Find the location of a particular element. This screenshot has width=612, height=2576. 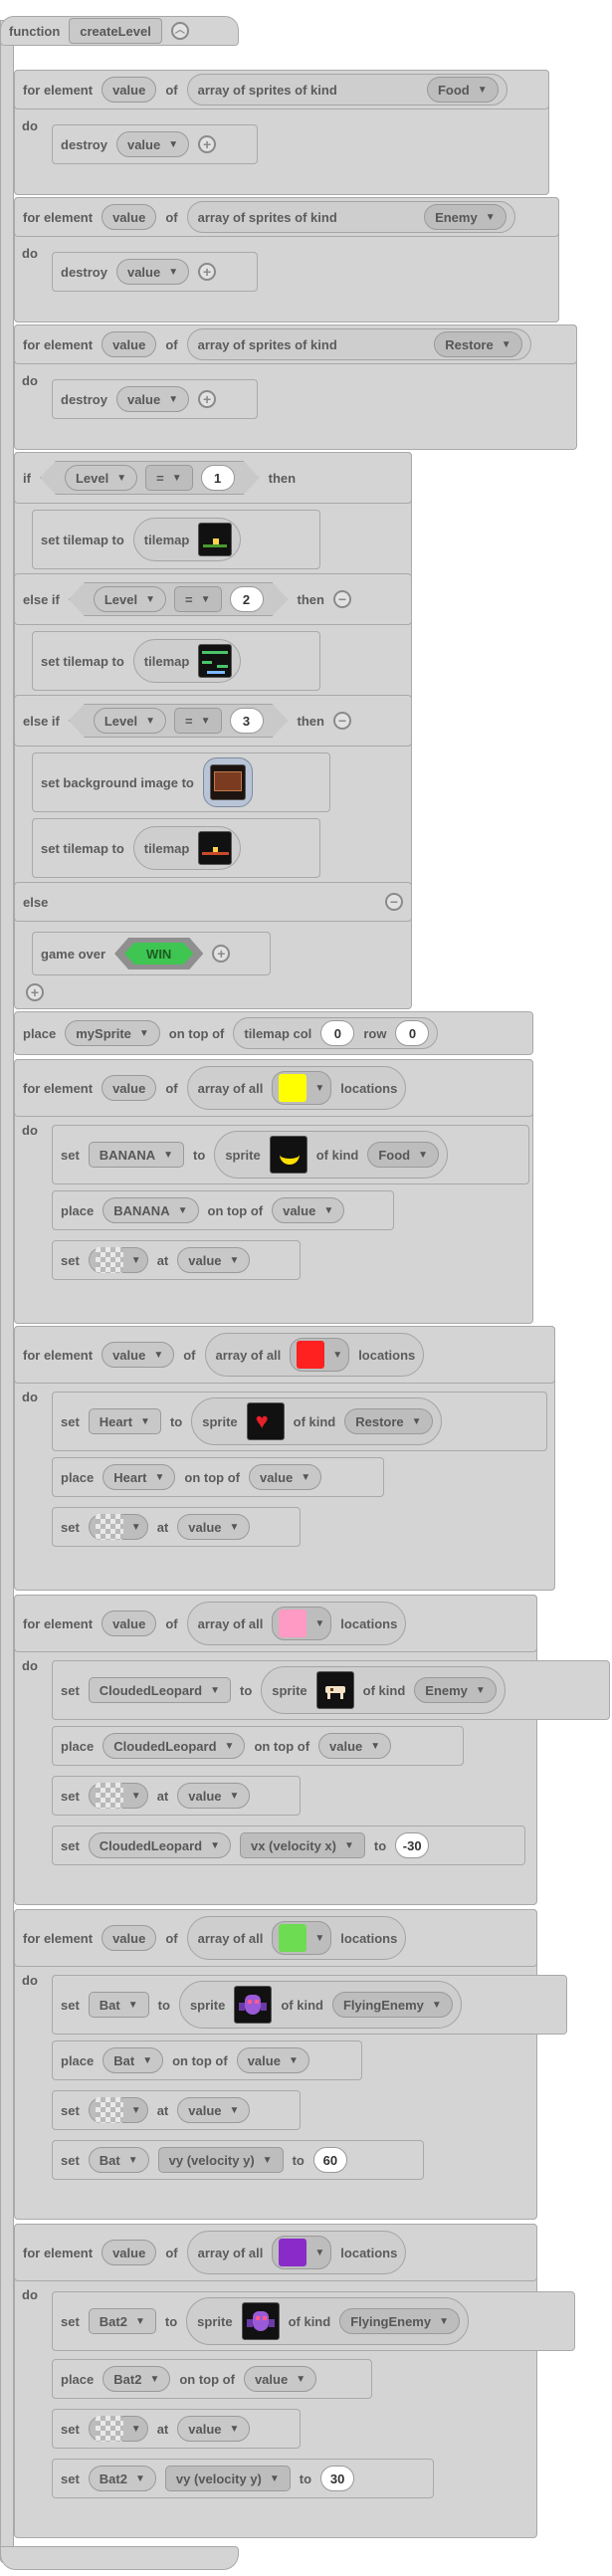

set-sprite-property-statement: set Bat ▼ vy (velocity y) ▼ to 60 is located at coordinates (238, 2160).